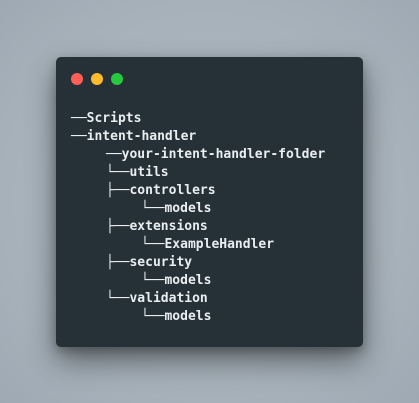  I want to click on zoom-button, so click(117, 79).